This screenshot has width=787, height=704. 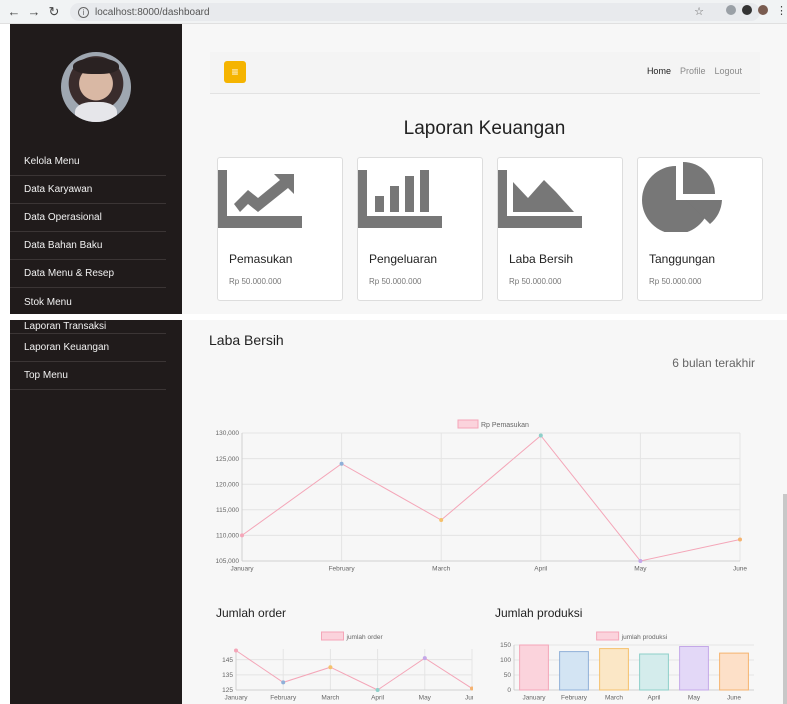 I want to click on line-chart-icon, so click(x=260, y=199).